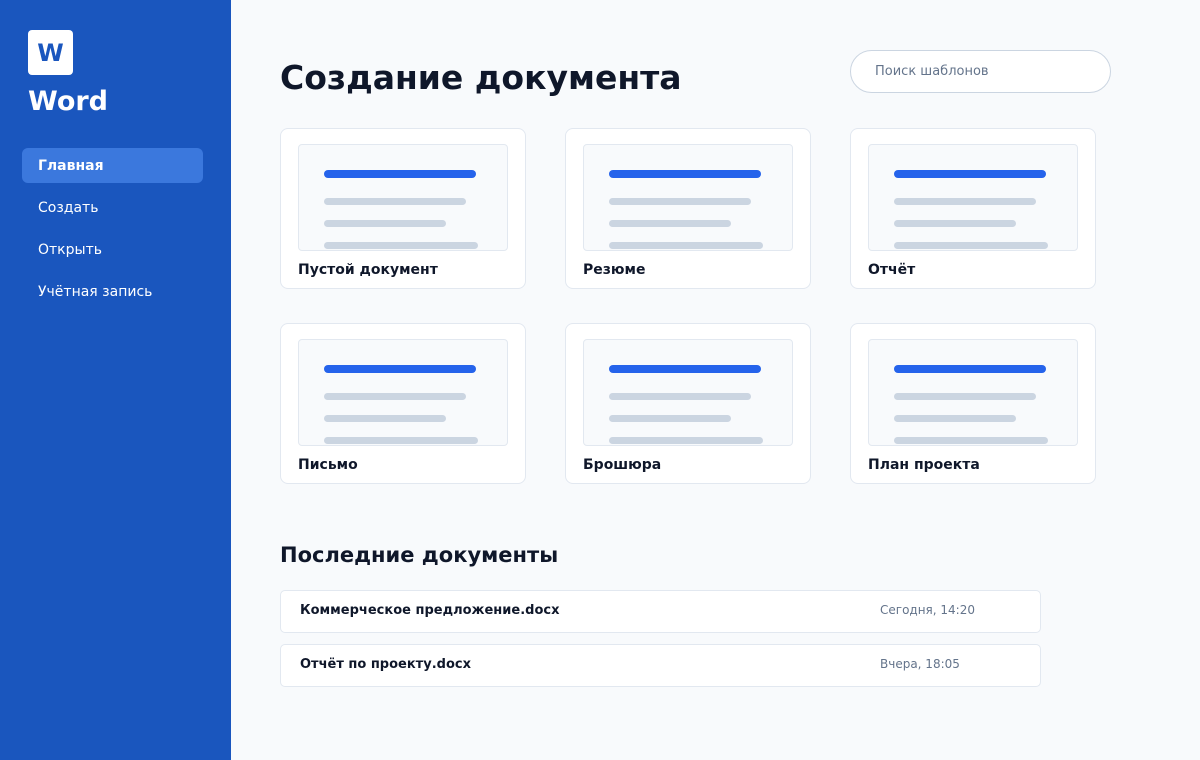 The height and width of the screenshot is (760, 1200). What do you see at coordinates (68, 207) in the screenshot?
I see `sidebar-item-label: Создать` at bounding box center [68, 207].